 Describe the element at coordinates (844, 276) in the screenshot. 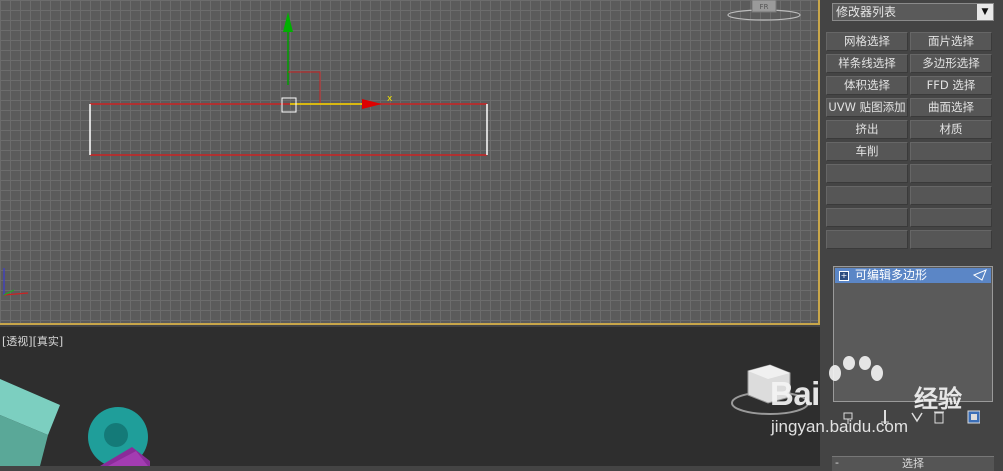

I see `expand-plus-icon: +` at that location.